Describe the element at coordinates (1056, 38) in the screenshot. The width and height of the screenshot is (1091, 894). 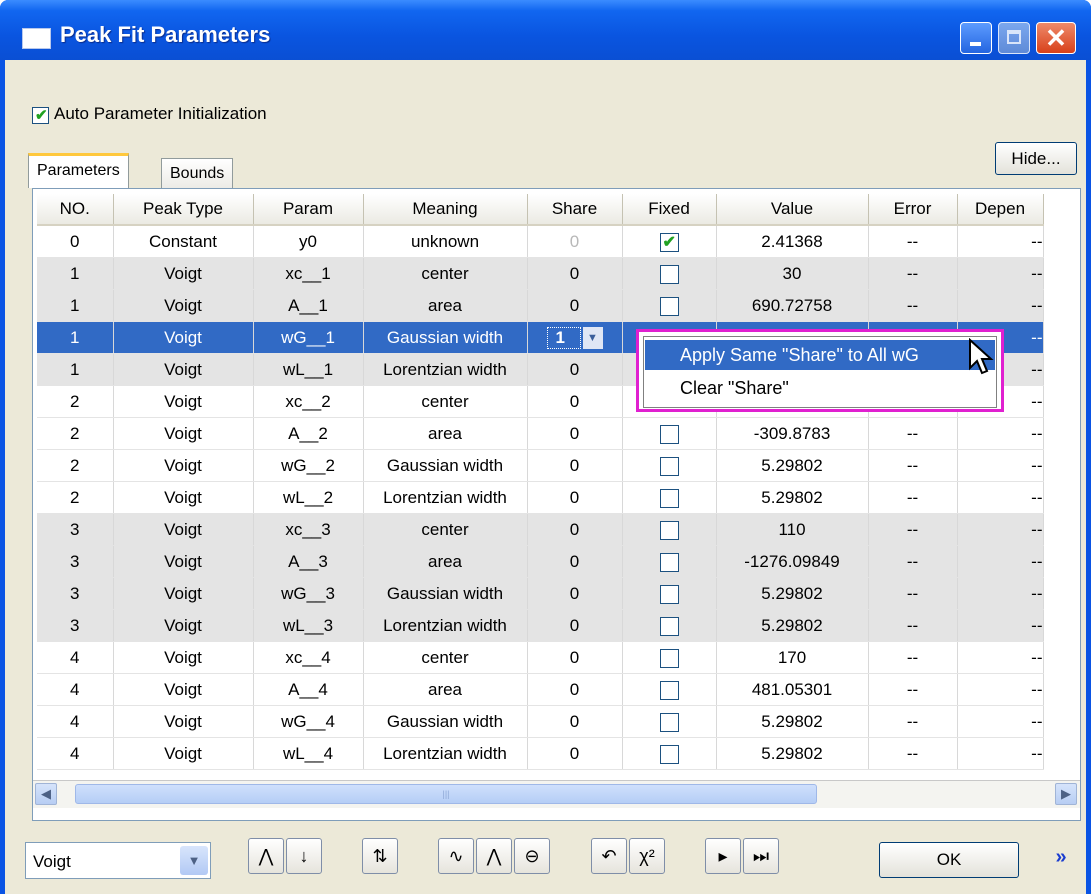
I see `close-button: ✕` at that location.